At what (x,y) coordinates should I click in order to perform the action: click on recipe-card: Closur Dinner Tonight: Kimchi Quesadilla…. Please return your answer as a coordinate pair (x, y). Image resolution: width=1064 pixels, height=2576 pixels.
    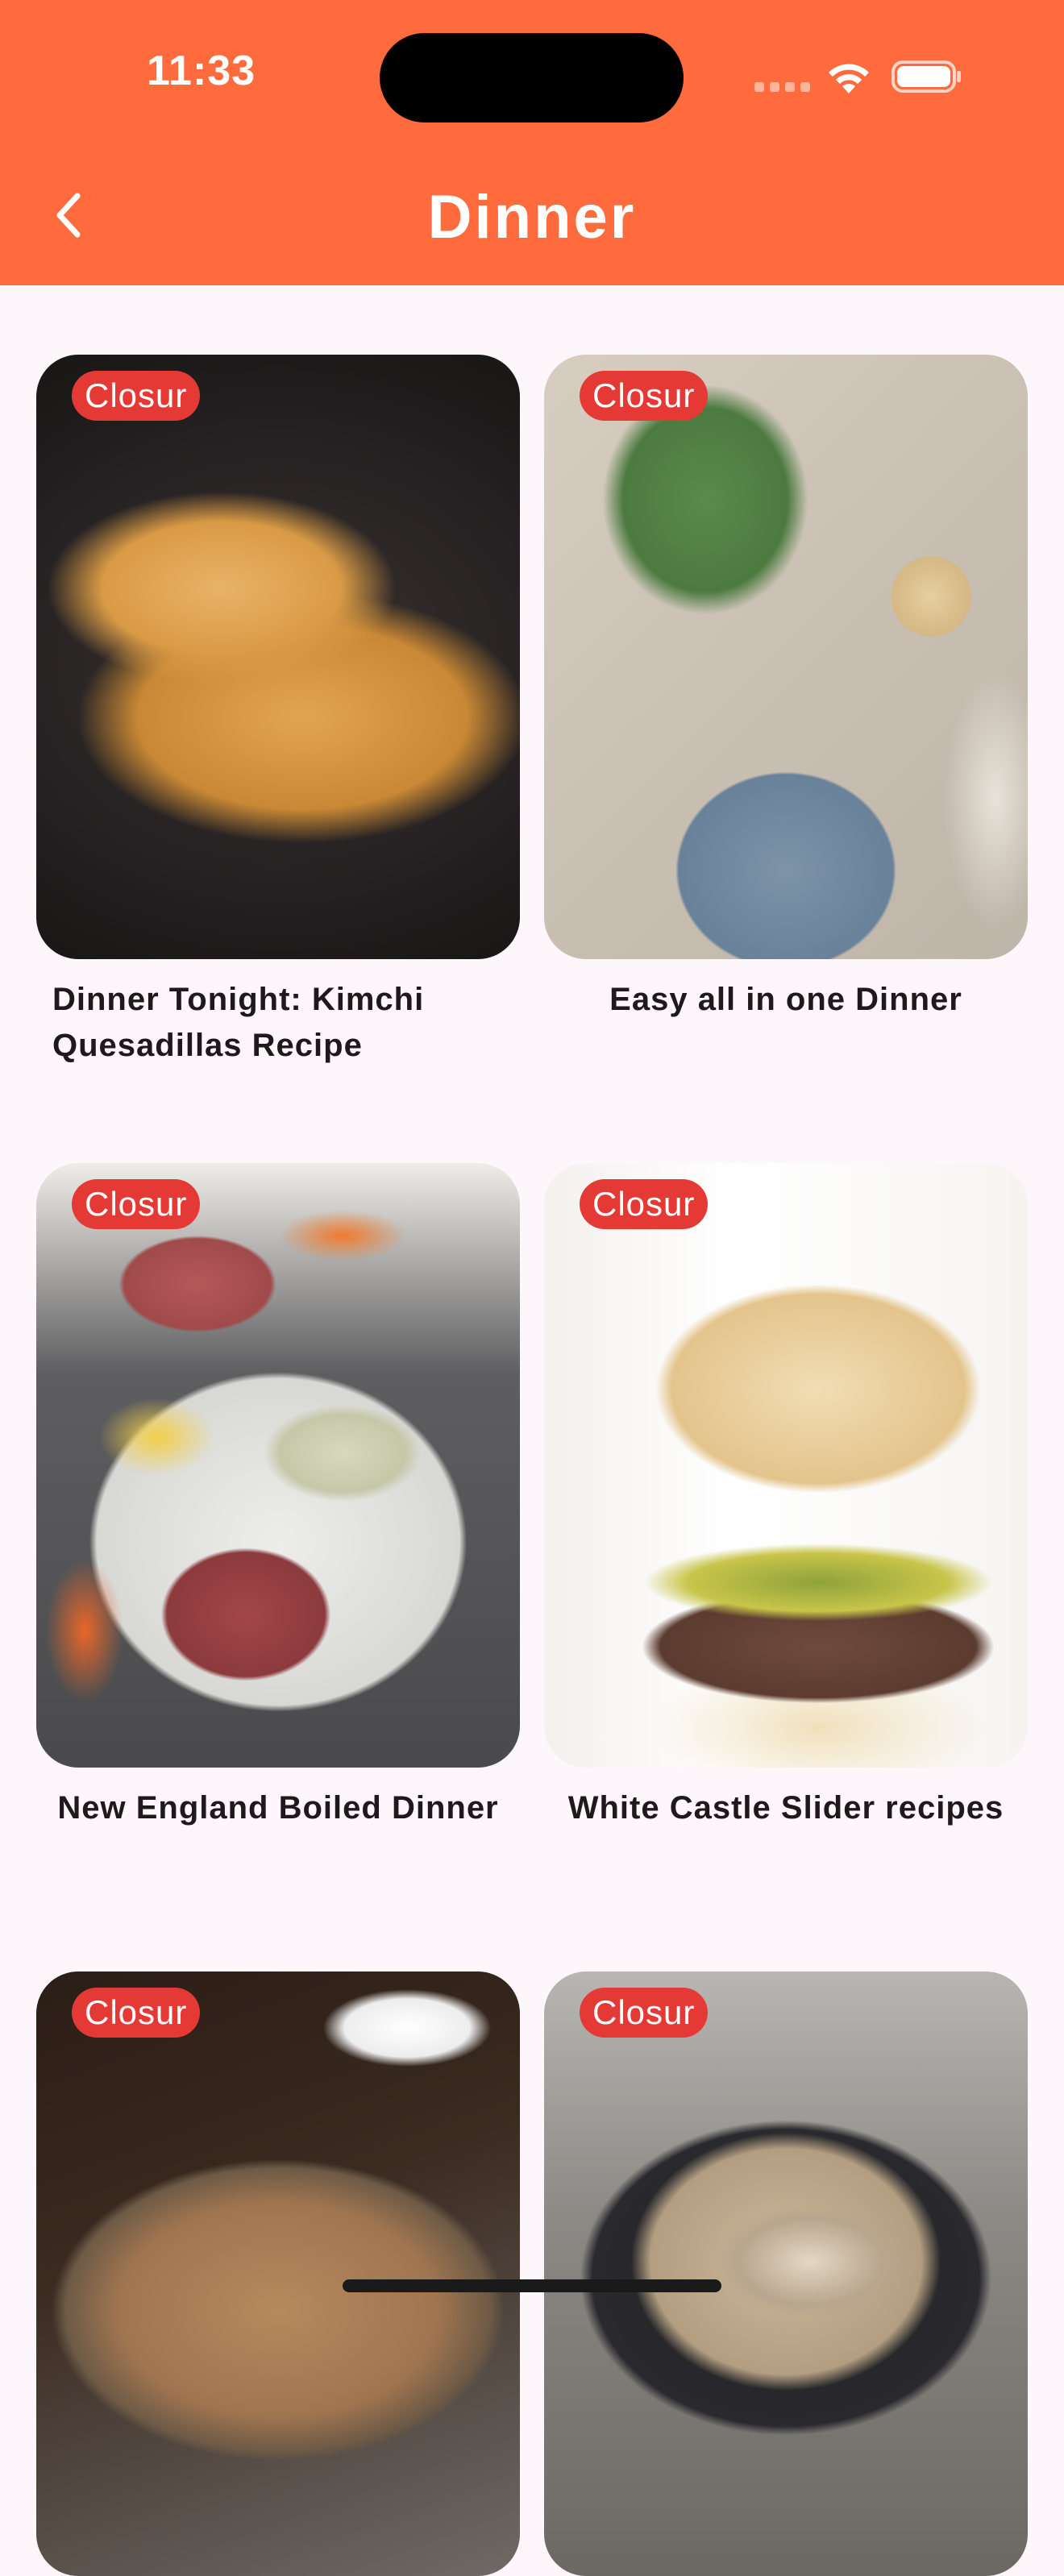
    Looking at the image, I should click on (278, 709).